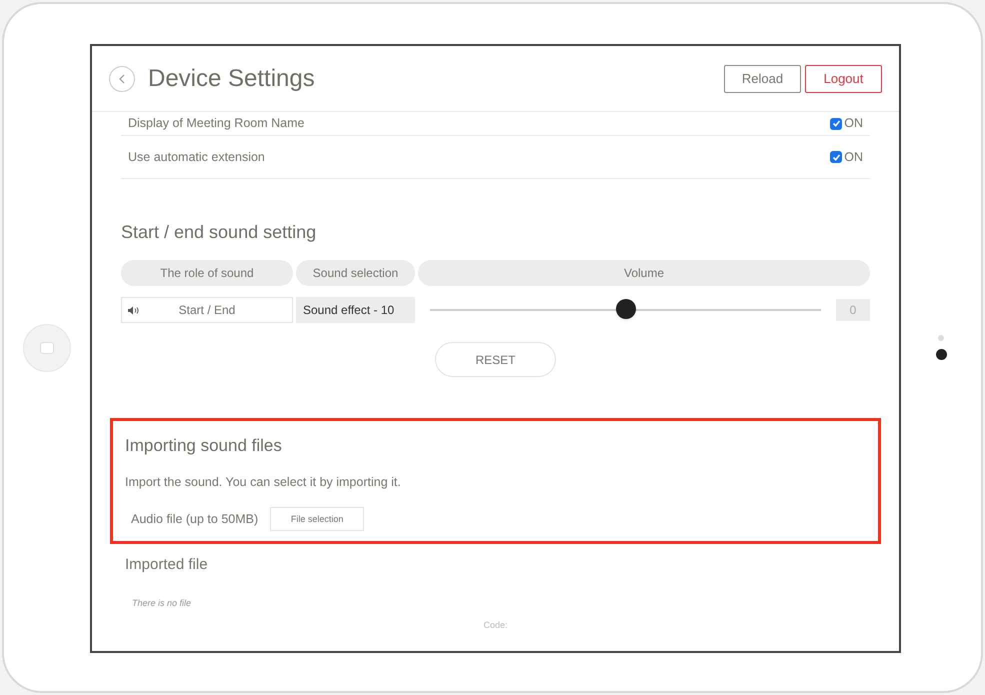  What do you see at coordinates (355, 273) in the screenshot?
I see `column-header: Sound selection` at bounding box center [355, 273].